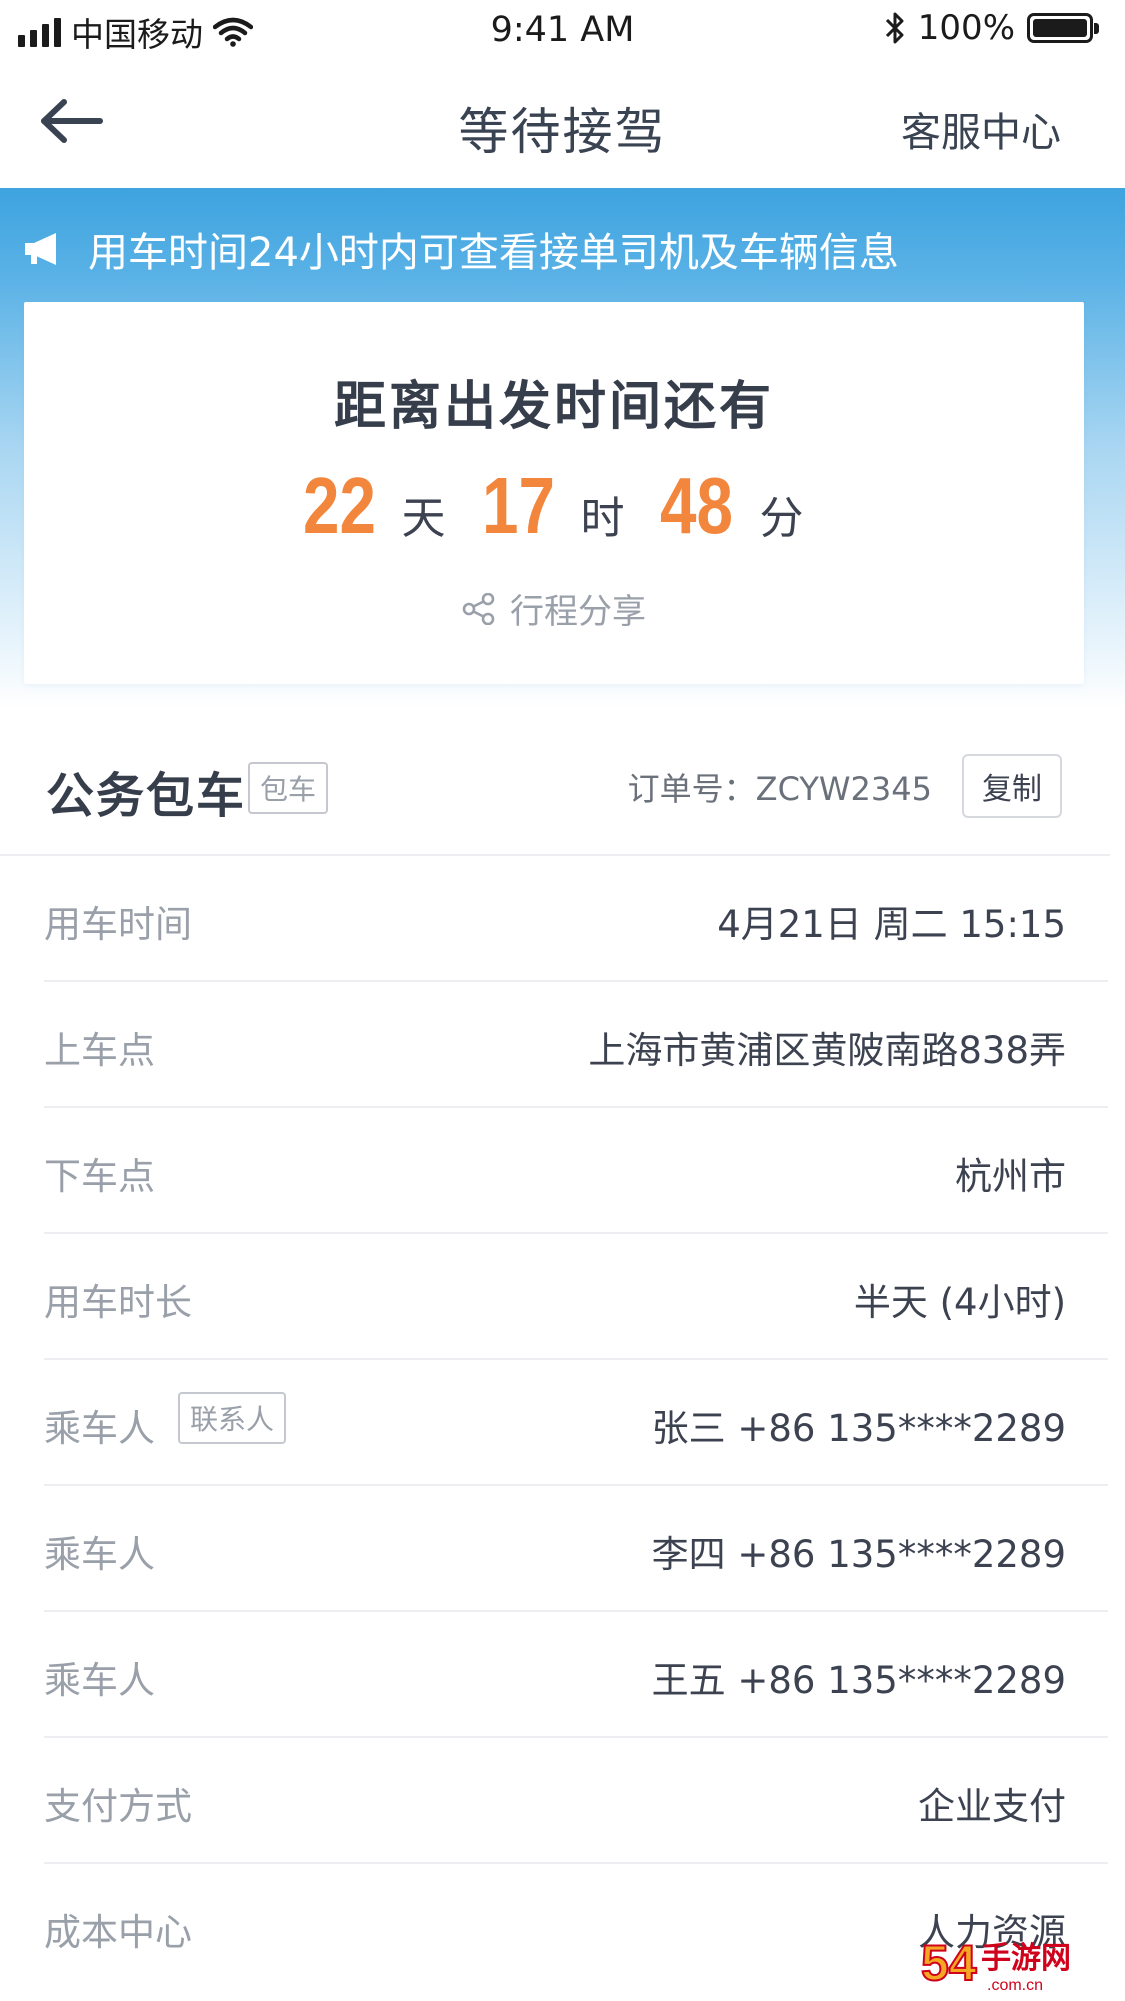  What do you see at coordinates (339, 505) in the screenshot?
I see `countdown-days: 22` at bounding box center [339, 505].